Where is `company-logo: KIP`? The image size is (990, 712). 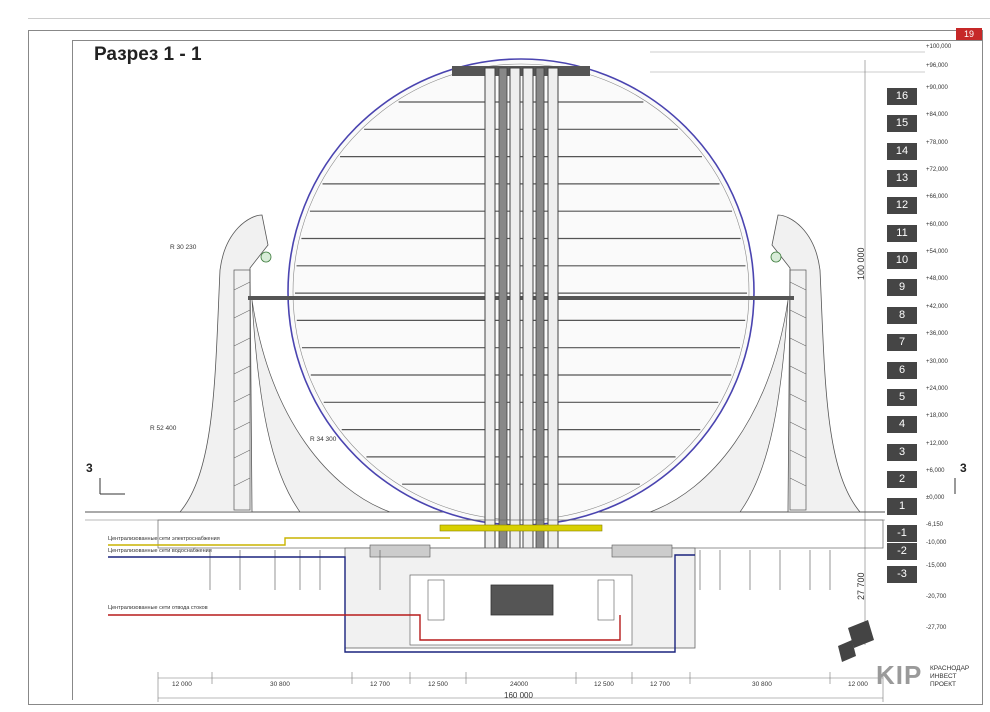 company-logo: KIP is located at coordinates (899, 675).